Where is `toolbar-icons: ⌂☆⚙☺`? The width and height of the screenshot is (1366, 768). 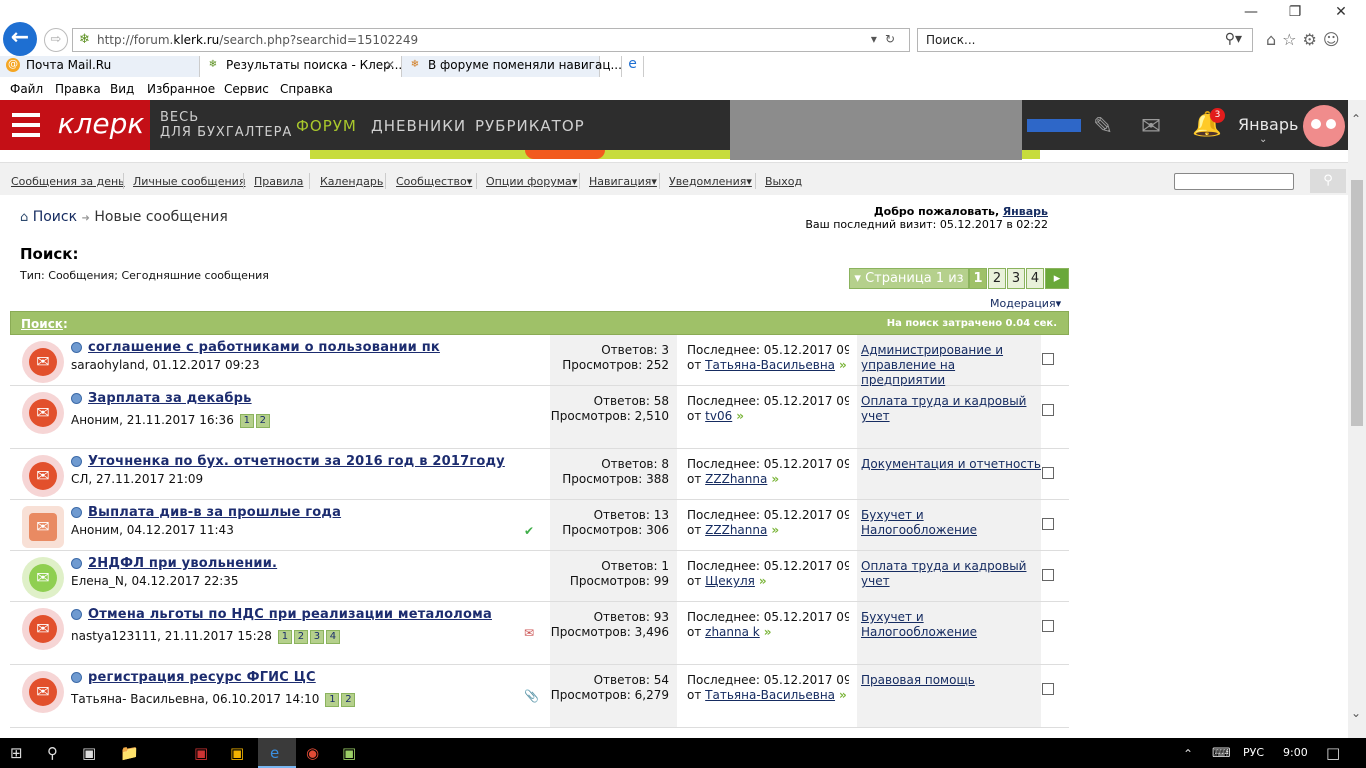 toolbar-icons: ⌂☆⚙☺ is located at coordinates (1306, 39).